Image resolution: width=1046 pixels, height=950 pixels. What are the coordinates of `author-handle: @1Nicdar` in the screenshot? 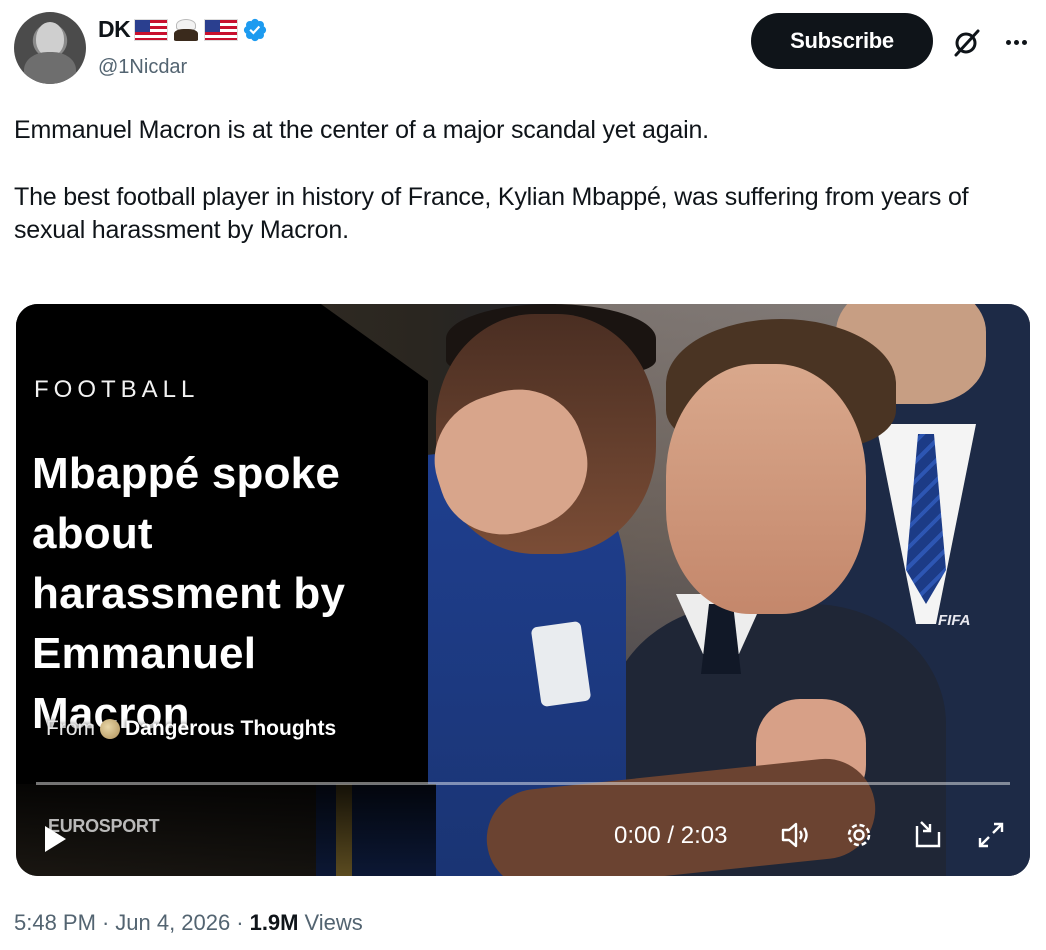 It's located at (142, 67).